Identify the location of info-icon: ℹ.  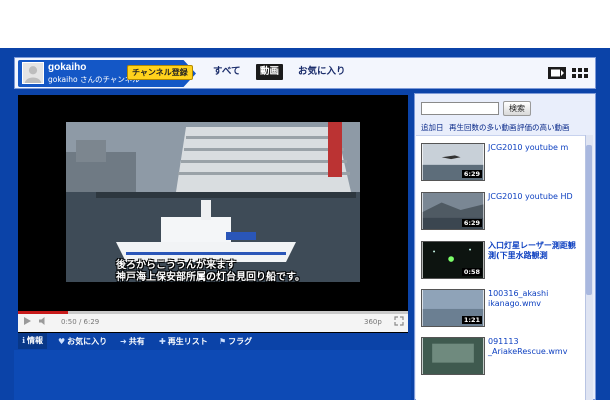
(24, 340).